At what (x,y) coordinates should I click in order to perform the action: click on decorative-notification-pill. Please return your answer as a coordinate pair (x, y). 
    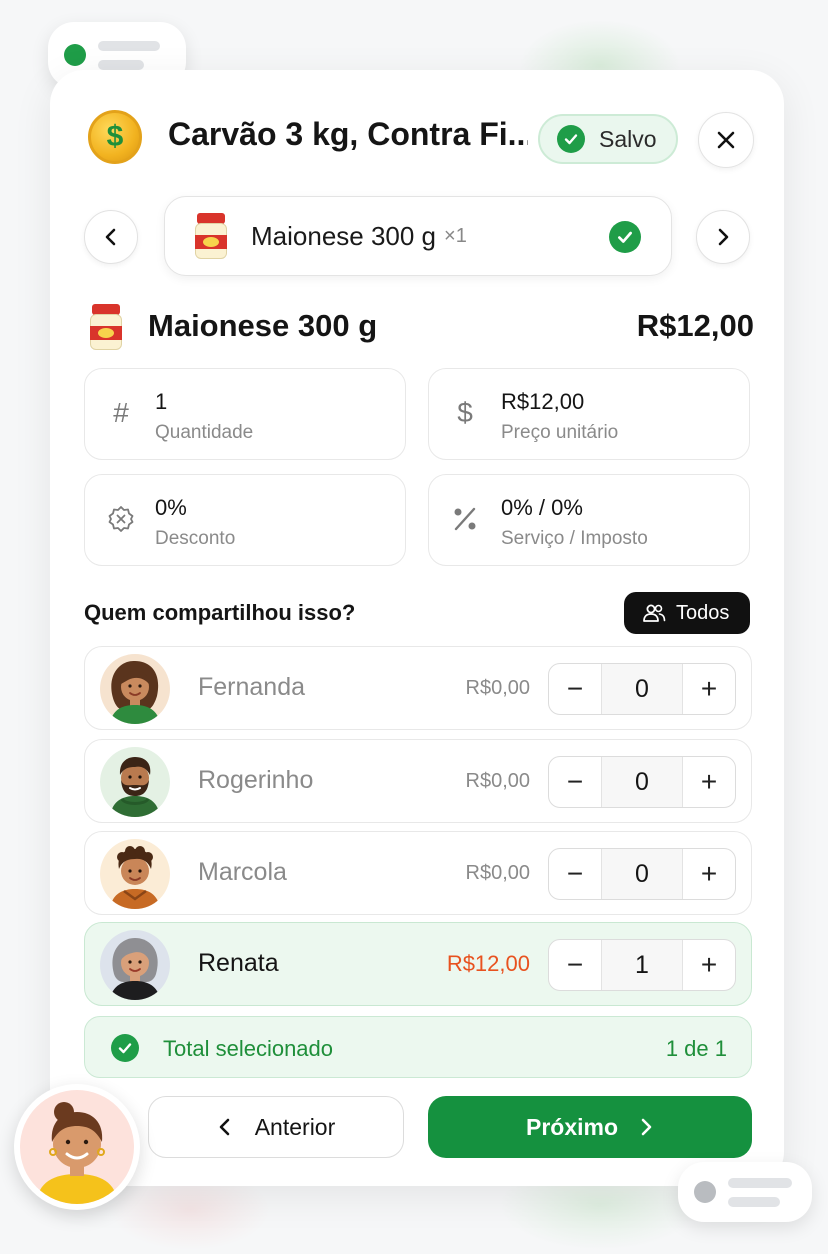
    Looking at the image, I should click on (745, 1192).